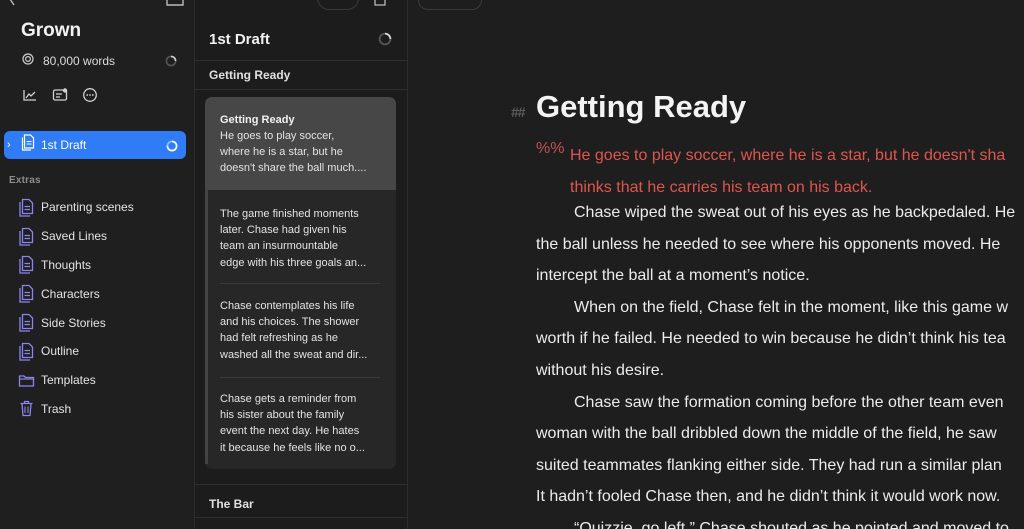 The width and height of the screenshot is (1024, 529). Describe the element at coordinates (103, 380) in the screenshot. I see `sidebar-item-templates: Templates` at that location.